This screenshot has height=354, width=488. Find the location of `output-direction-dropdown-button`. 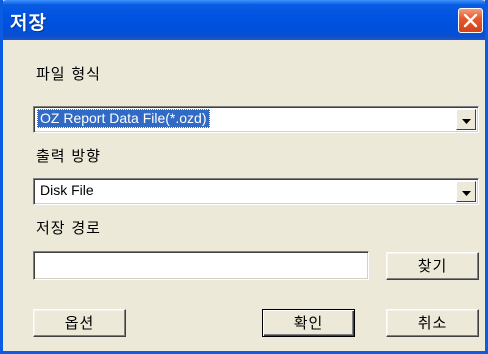

output-direction-dropdown-button is located at coordinates (466, 191).